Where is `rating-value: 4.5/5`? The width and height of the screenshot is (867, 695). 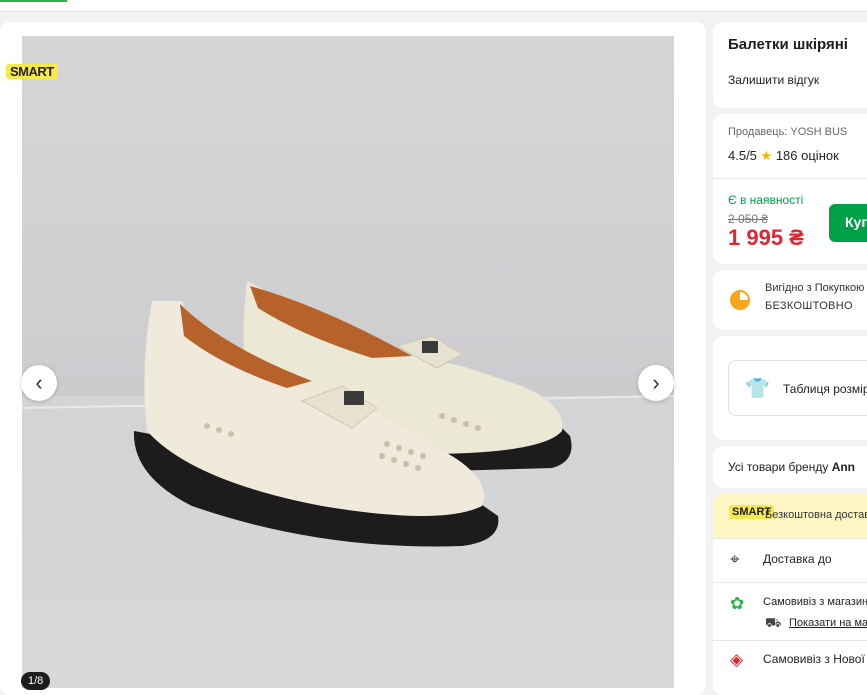 rating-value: 4.5/5 is located at coordinates (742, 155).